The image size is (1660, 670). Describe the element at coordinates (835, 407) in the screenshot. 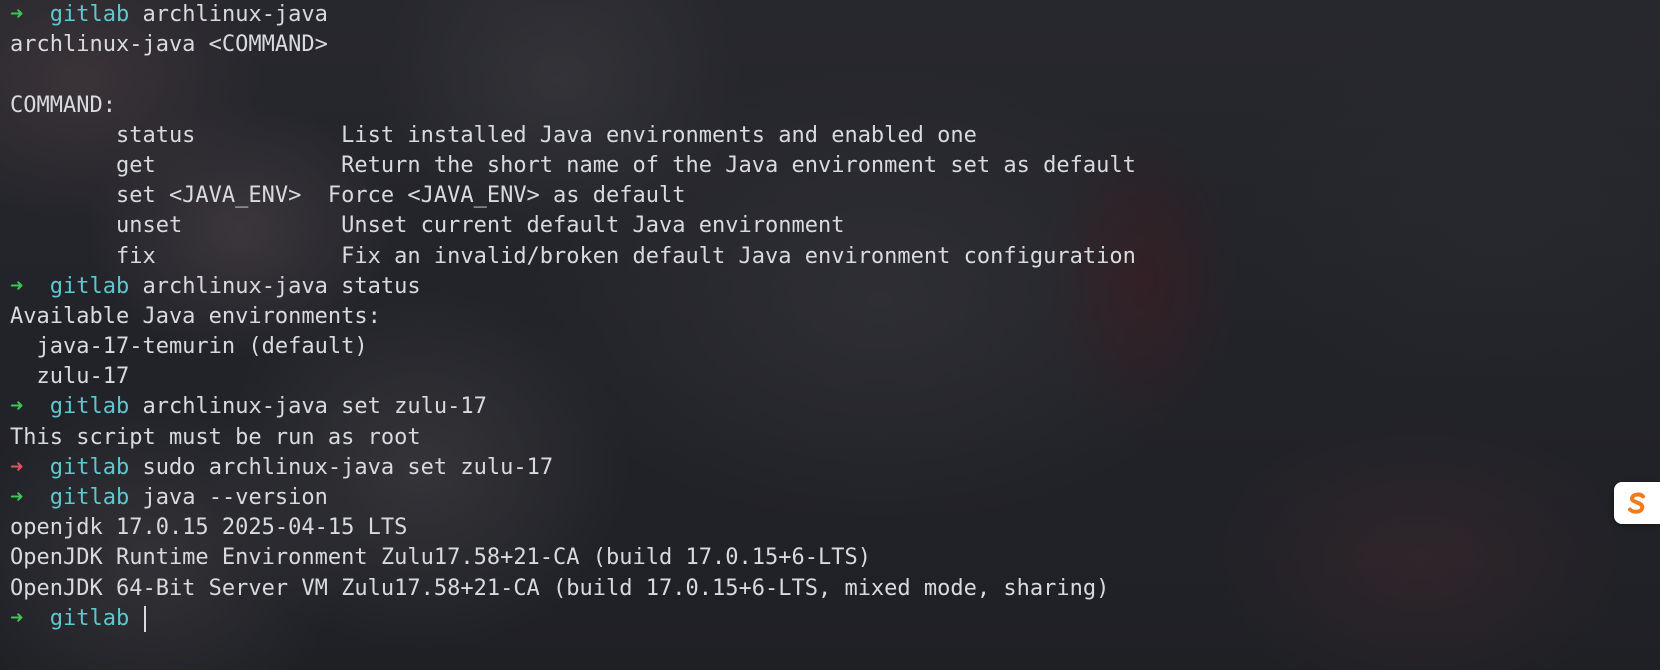

I see `prompt-line: ➜ gitlab archlinux-java set zulu-17` at that location.